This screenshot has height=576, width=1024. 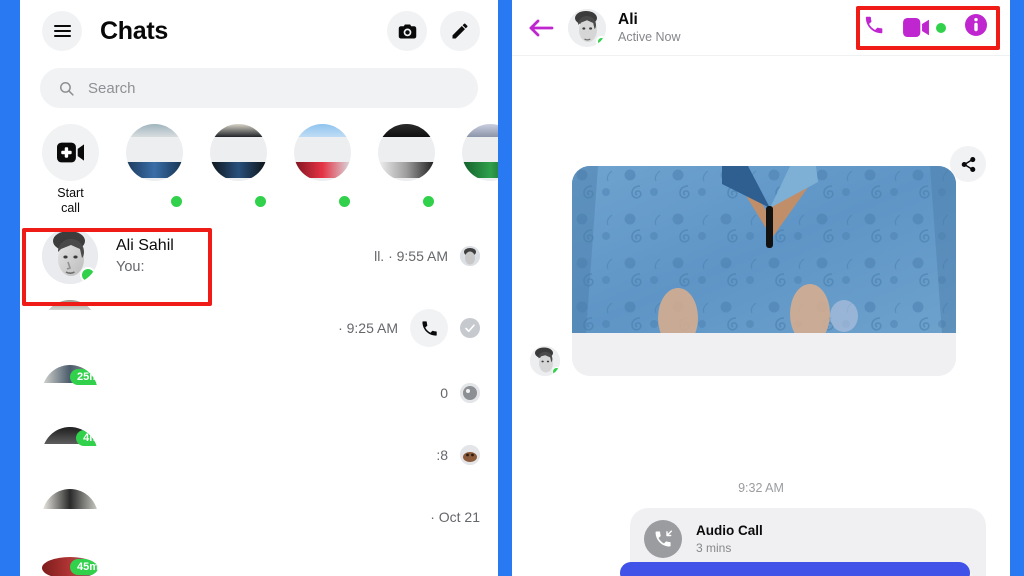 What do you see at coordinates (433, 31) in the screenshot?
I see `header-actions` at bounding box center [433, 31].